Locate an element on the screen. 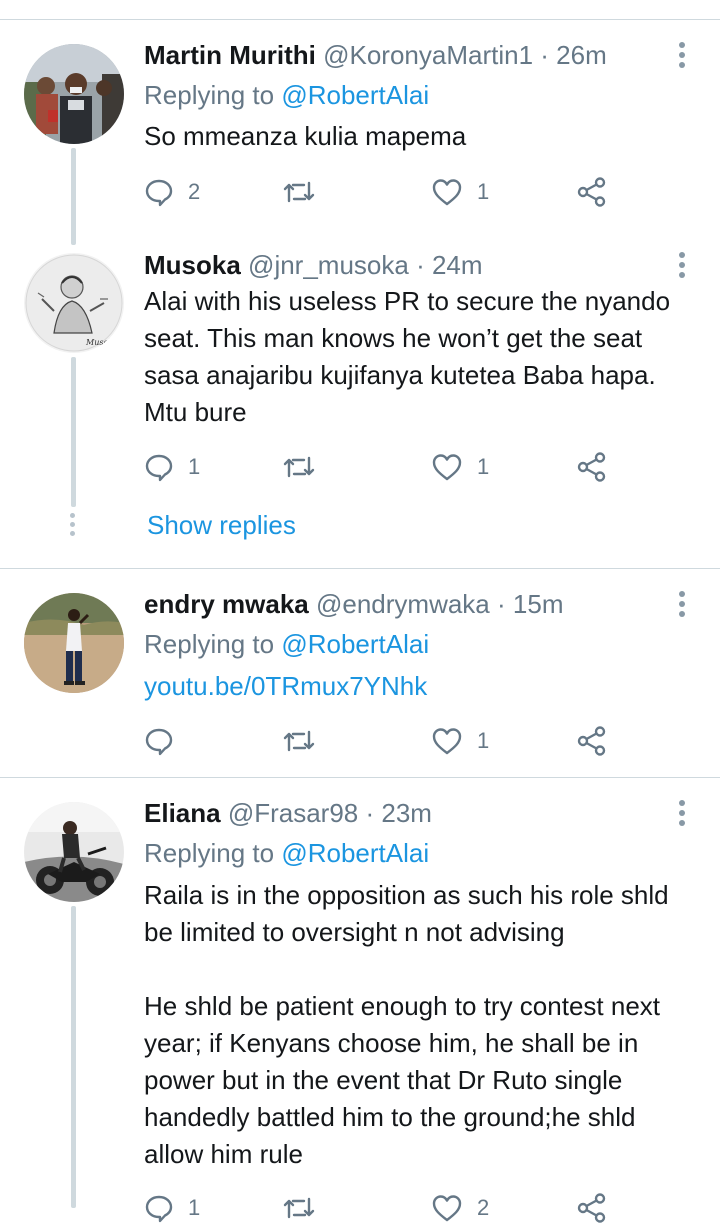 Image resolution: width=720 pixels, height=1226 pixels. tweet-time: · 26m is located at coordinates (573, 55).